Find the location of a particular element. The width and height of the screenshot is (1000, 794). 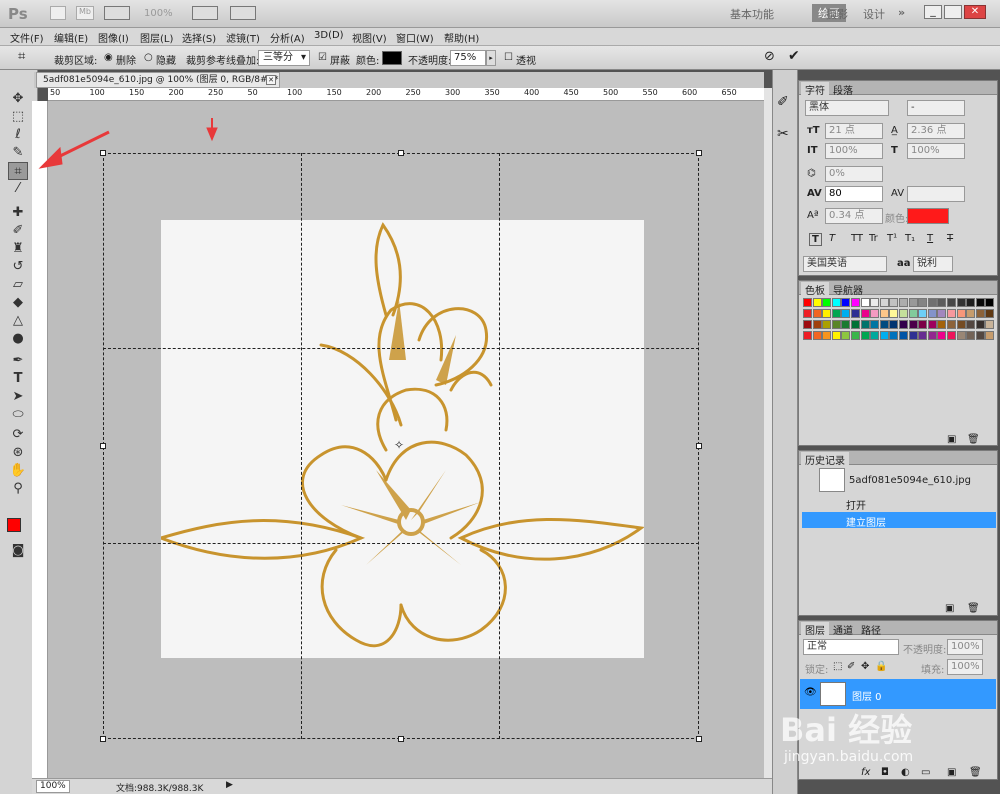

brush-presets-icon: ✐ is located at coordinates (783, 102).